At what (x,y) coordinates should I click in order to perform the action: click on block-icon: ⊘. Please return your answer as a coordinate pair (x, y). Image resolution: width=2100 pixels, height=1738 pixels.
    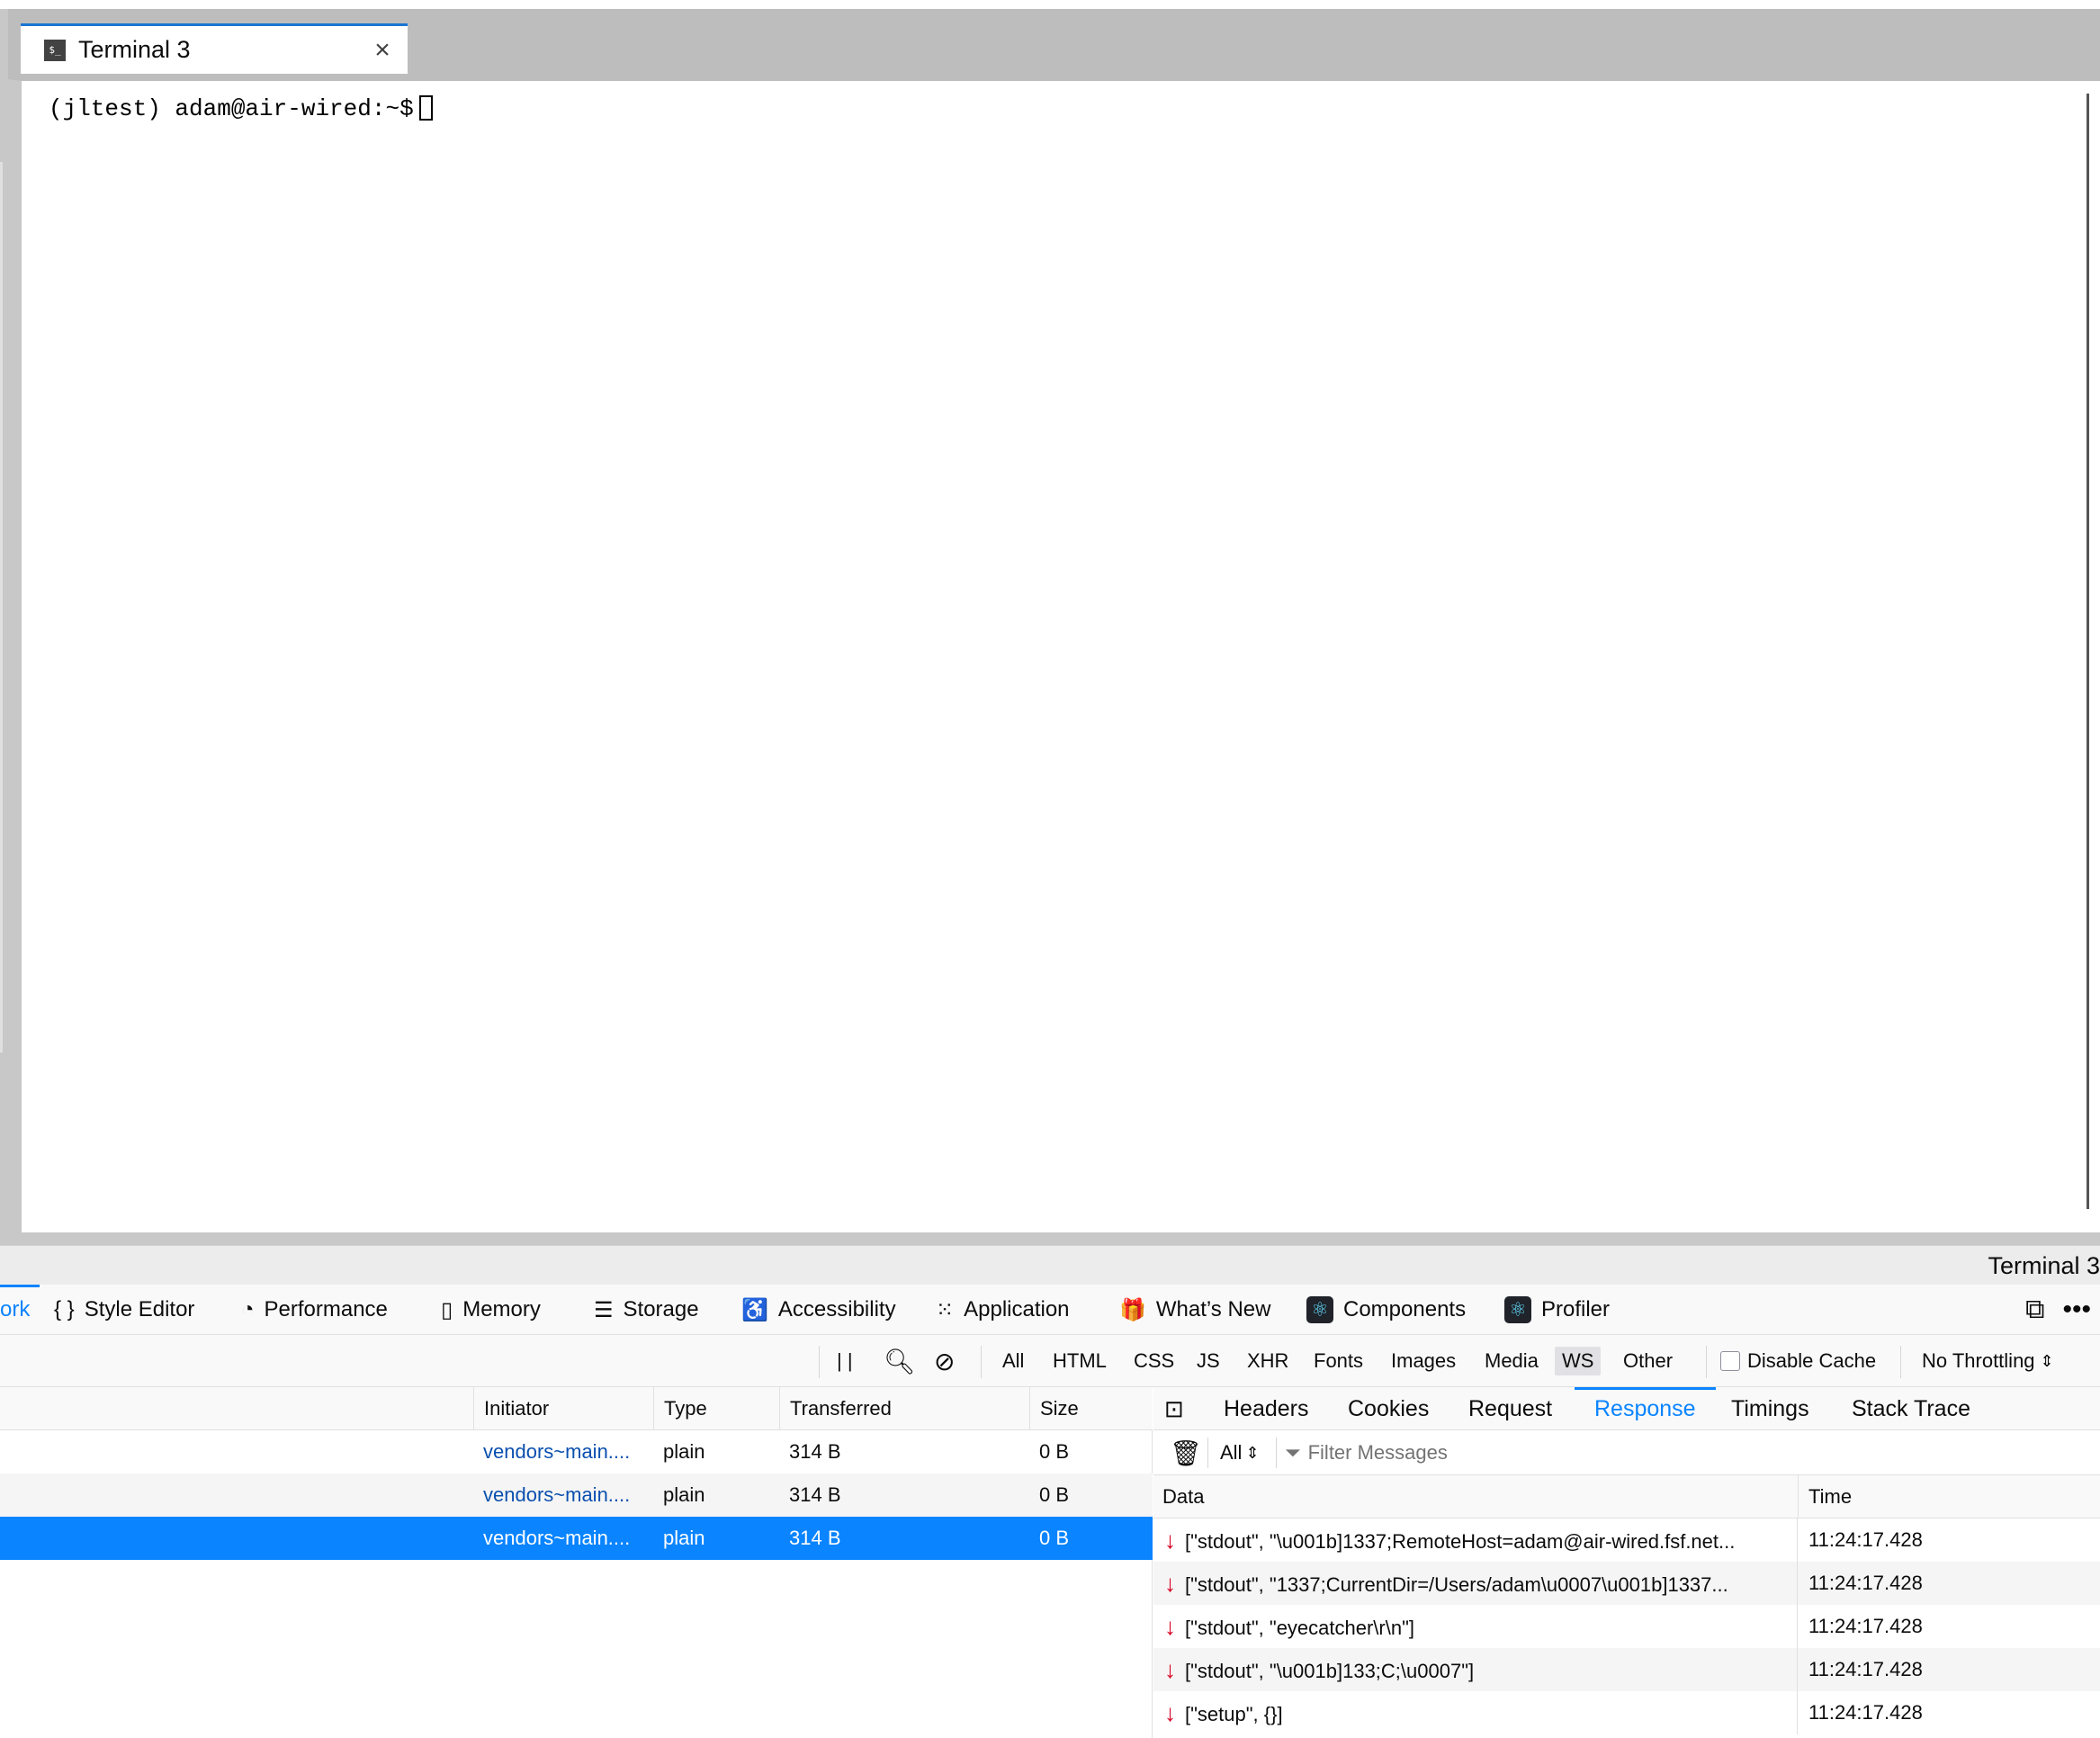
    Looking at the image, I should click on (945, 1361).